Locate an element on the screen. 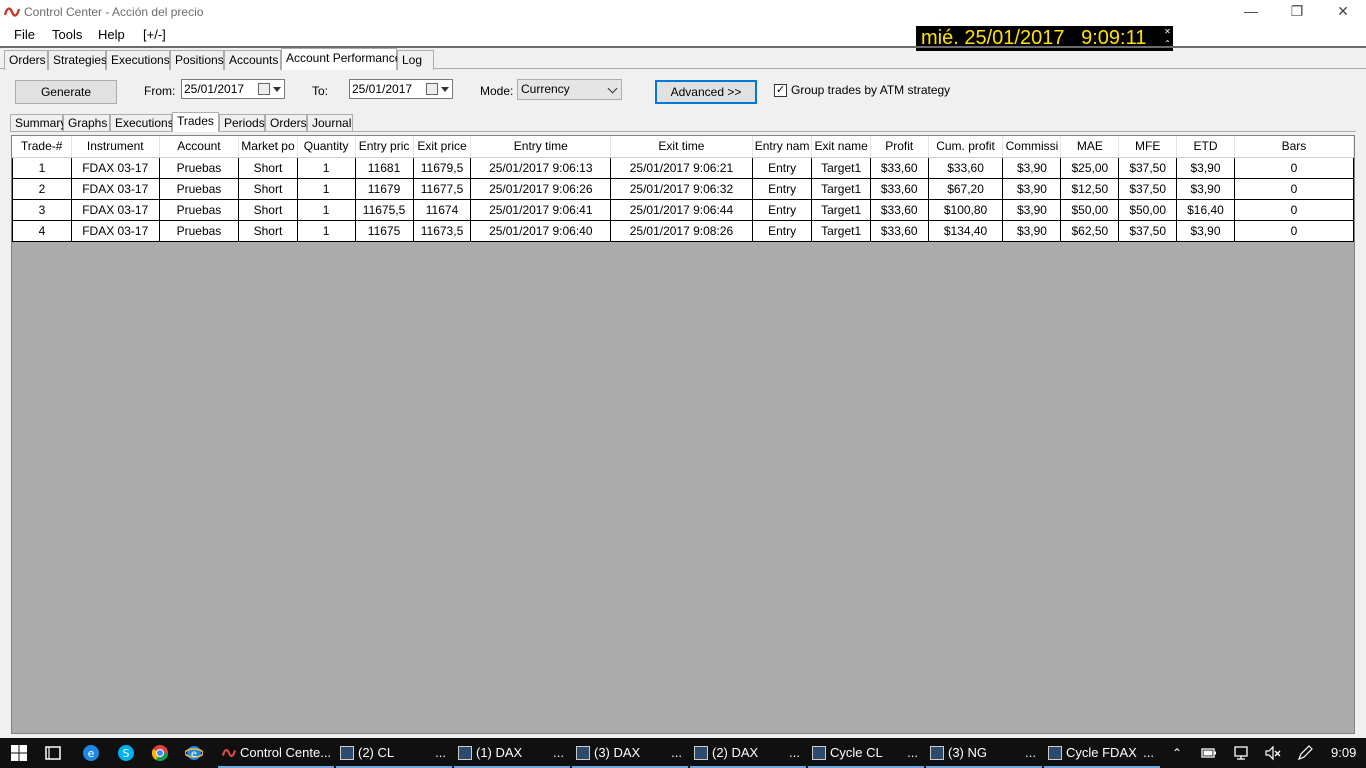 This screenshot has height=768, width=1366. chart-window-icon is located at coordinates (701, 753).